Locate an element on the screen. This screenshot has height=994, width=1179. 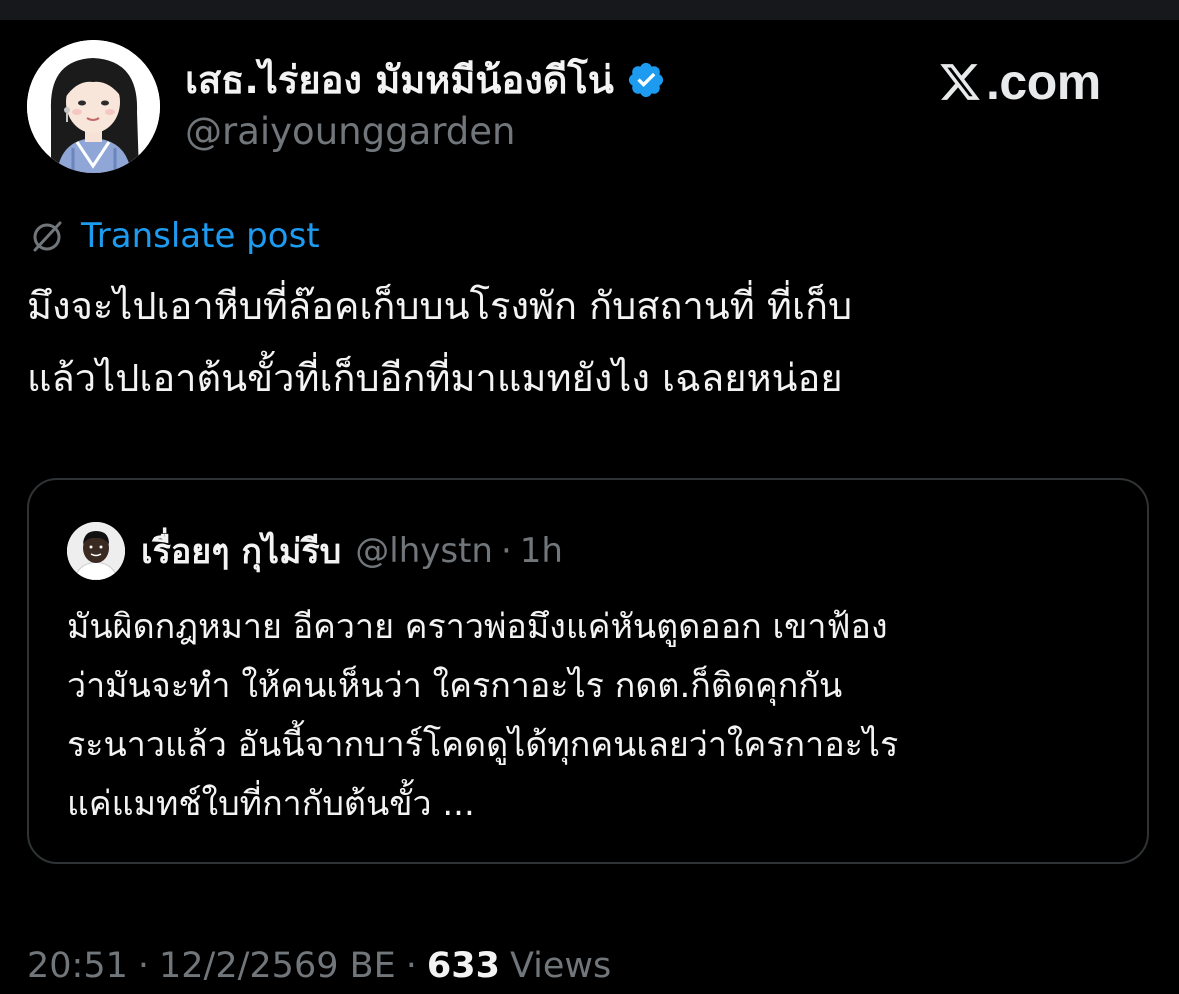
quoted-author-avatar is located at coordinates (96, 551).